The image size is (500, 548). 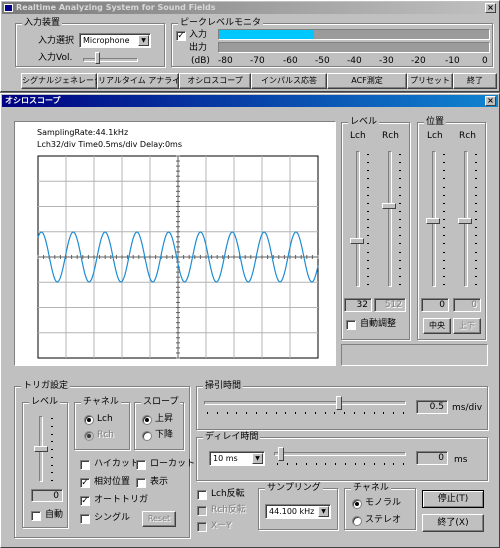 What do you see at coordinates (467, 326) in the screenshot?
I see `updown-button: 上下` at bounding box center [467, 326].